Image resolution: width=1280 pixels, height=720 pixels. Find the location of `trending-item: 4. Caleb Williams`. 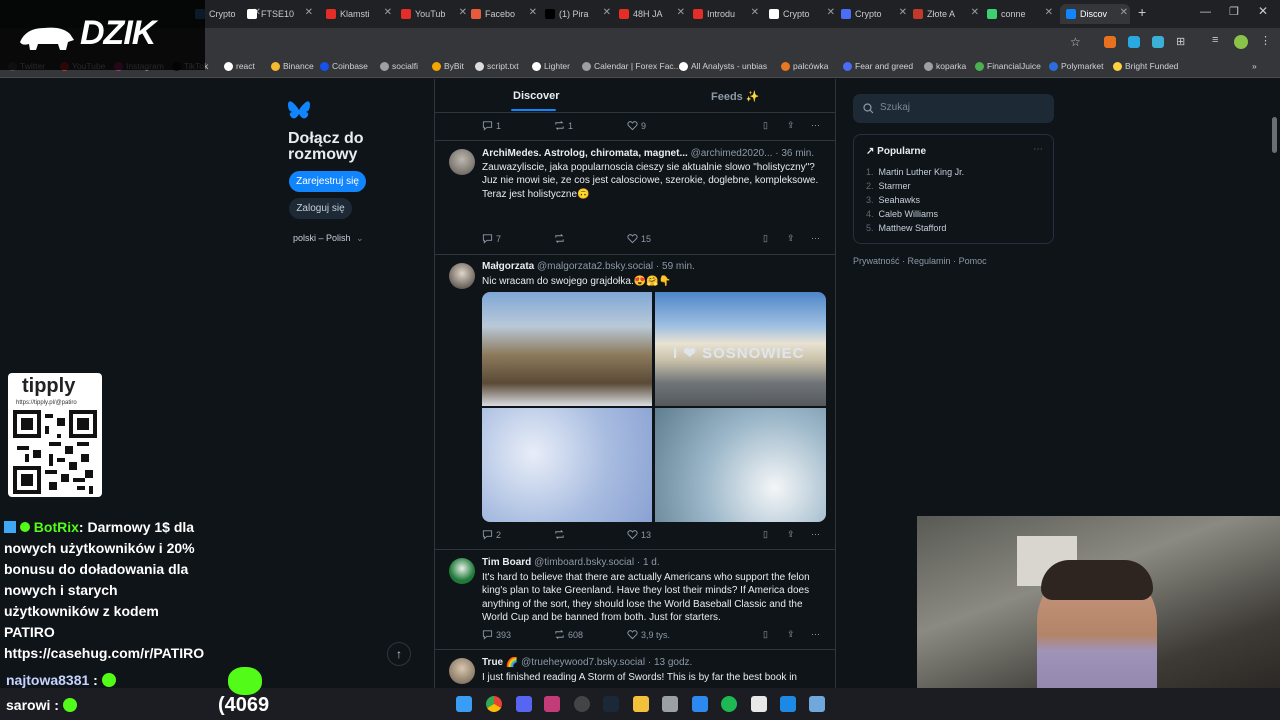

trending-item: 4. Caleb Williams is located at coordinates (902, 214).